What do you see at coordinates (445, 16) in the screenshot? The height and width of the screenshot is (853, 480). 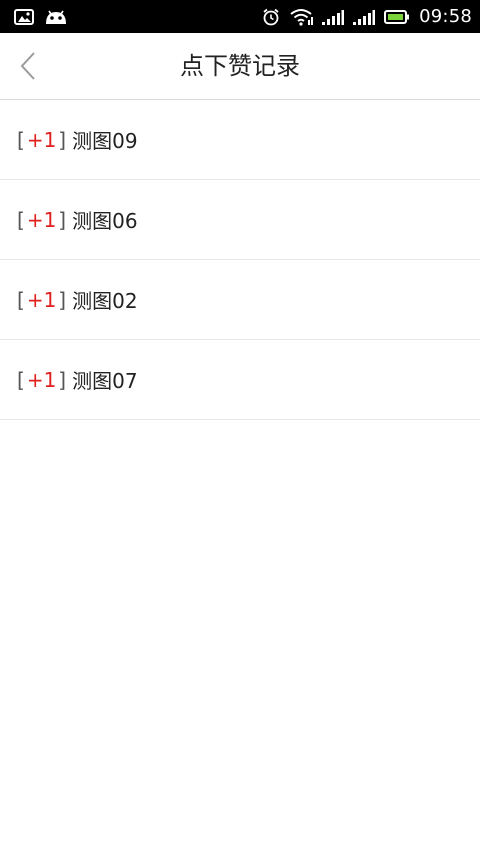 I see `clock-time: 09:58` at bounding box center [445, 16].